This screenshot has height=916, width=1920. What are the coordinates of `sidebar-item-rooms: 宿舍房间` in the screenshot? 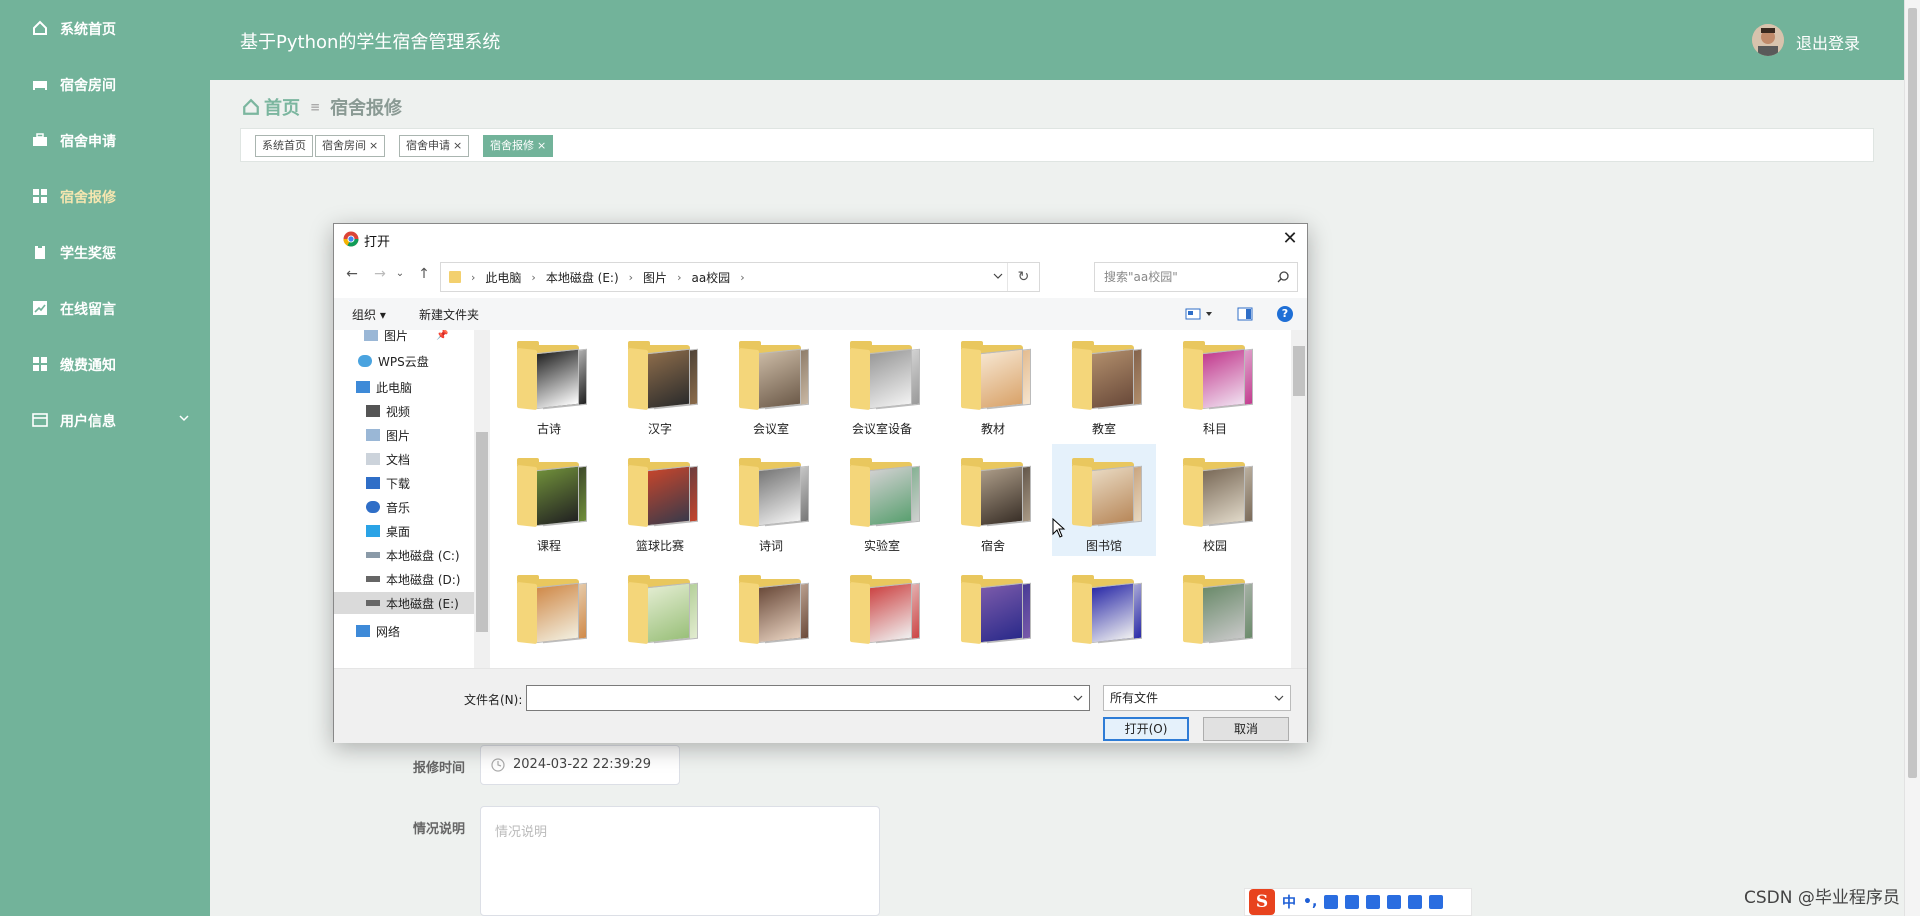 It's located at (105, 84).